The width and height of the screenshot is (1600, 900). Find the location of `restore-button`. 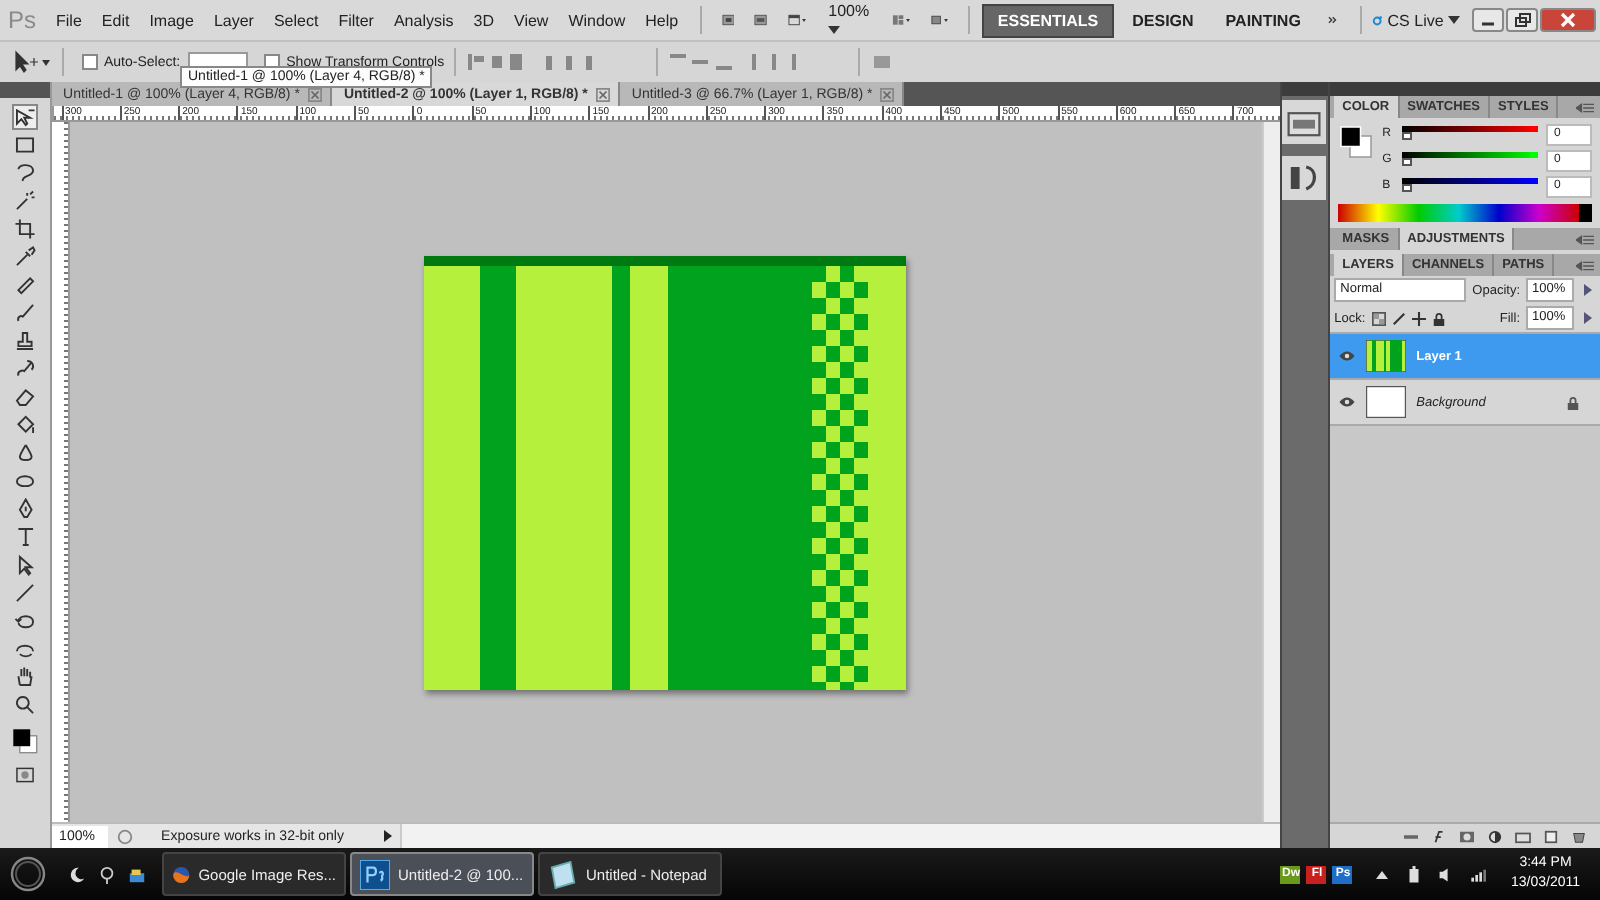

restore-button is located at coordinates (1522, 20).